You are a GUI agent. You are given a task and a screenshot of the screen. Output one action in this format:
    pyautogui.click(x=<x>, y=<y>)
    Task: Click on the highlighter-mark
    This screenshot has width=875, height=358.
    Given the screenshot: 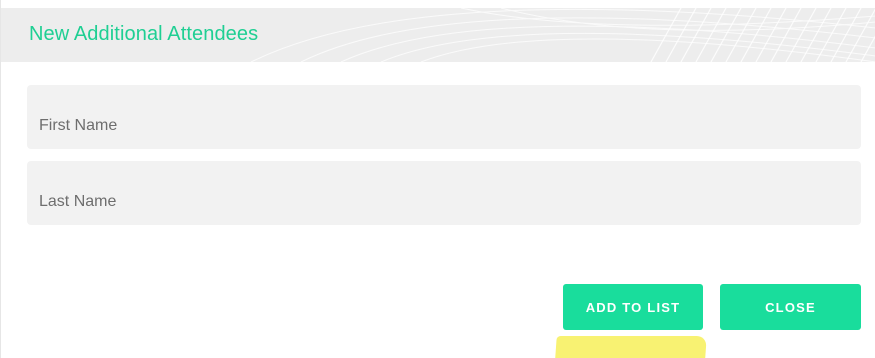 What is the action you would take?
    pyautogui.click(x=631, y=347)
    